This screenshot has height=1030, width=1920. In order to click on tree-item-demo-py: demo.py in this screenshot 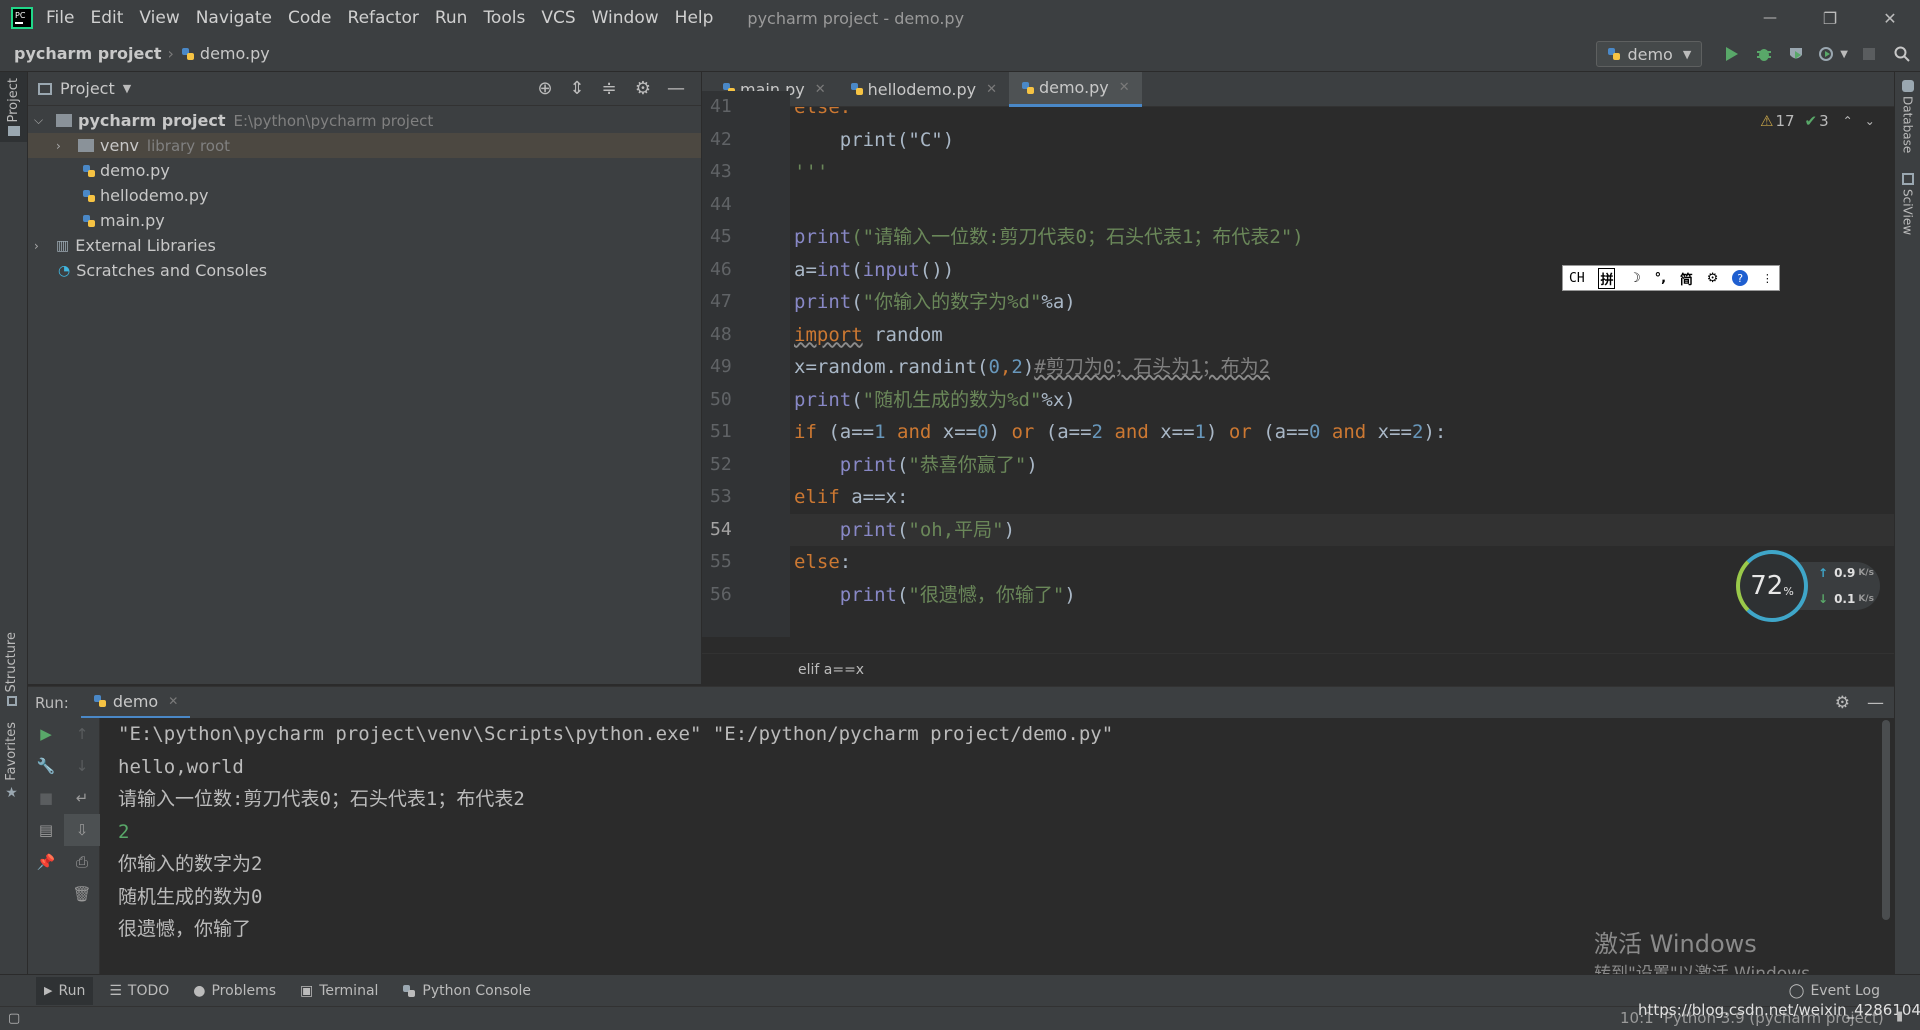, I will do `click(364, 170)`.